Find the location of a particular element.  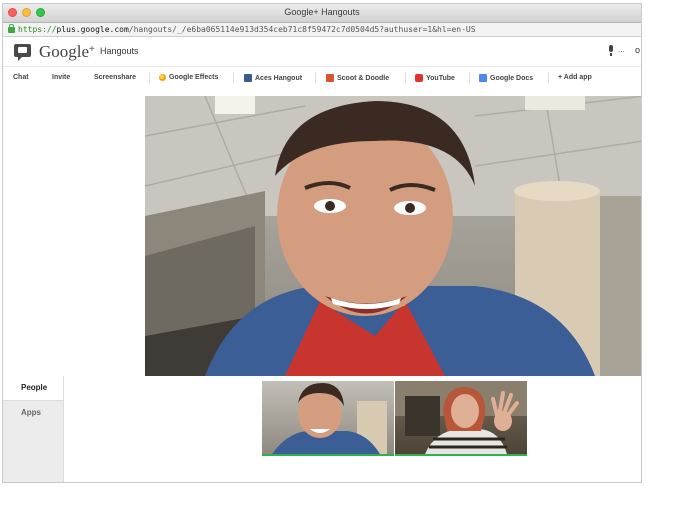

toolbar-item-label: Google Docs is located at coordinates (512, 78).